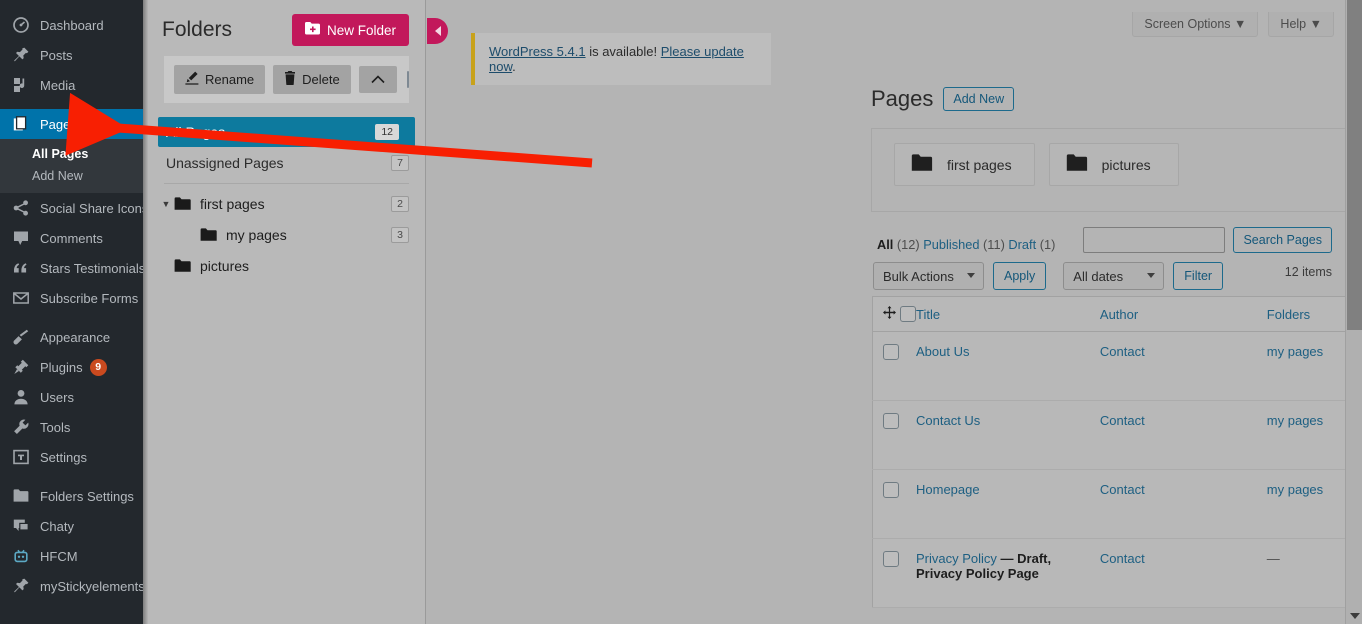 This screenshot has height=624, width=1362. What do you see at coordinates (948, 489) in the screenshot?
I see `row-title-link: Homepage` at bounding box center [948, 489].